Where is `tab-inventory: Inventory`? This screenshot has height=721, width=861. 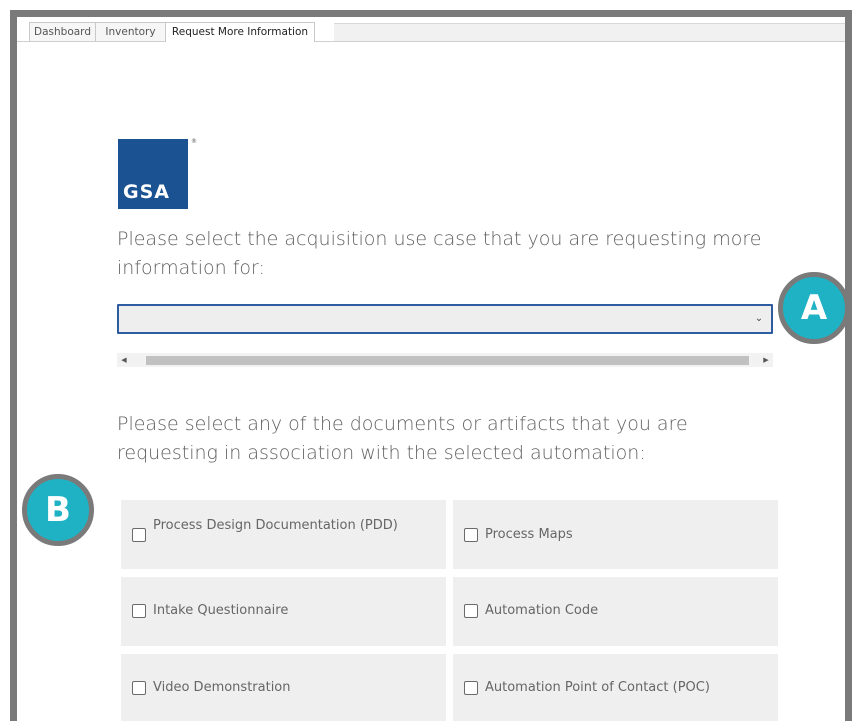 tab-inventory: Inventory is located at coordinates (130, 31).